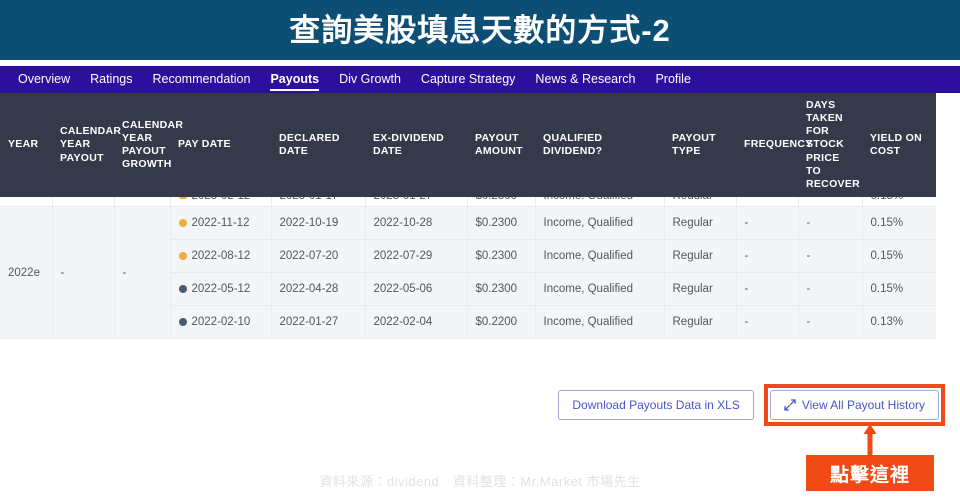  Describe the element at coordinates (863, 405) in the screenshot. I see `view-all-payout-history-label: View All Payout History` at that location.